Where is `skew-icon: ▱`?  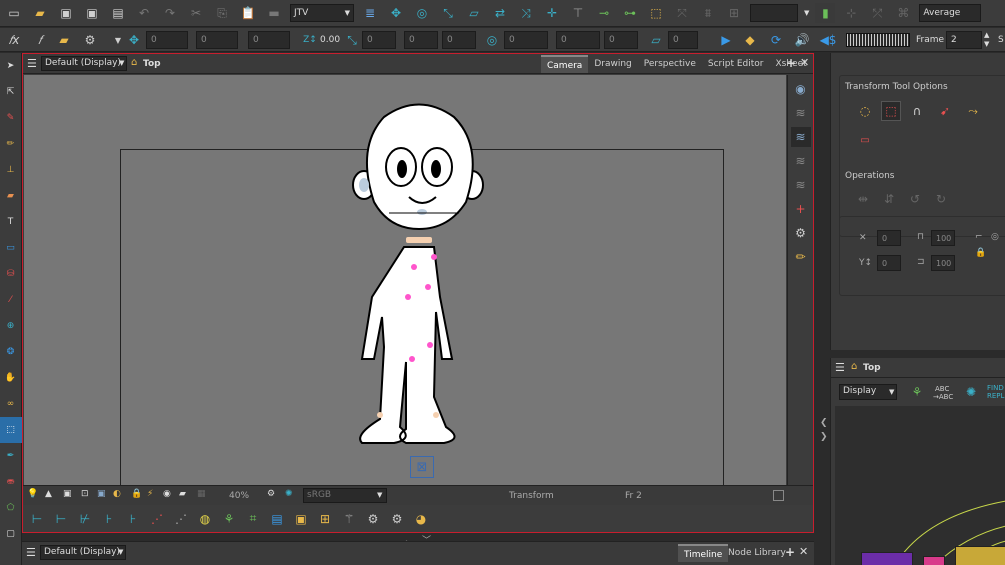
skew-icon: ▱ is located at coordinates (474, 13).